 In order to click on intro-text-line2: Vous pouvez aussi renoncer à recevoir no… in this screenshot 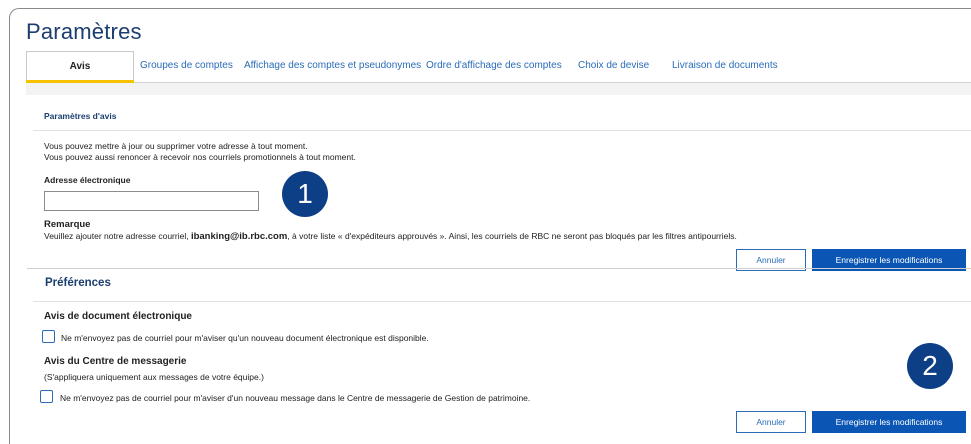, I will do `click(200, 157)`.